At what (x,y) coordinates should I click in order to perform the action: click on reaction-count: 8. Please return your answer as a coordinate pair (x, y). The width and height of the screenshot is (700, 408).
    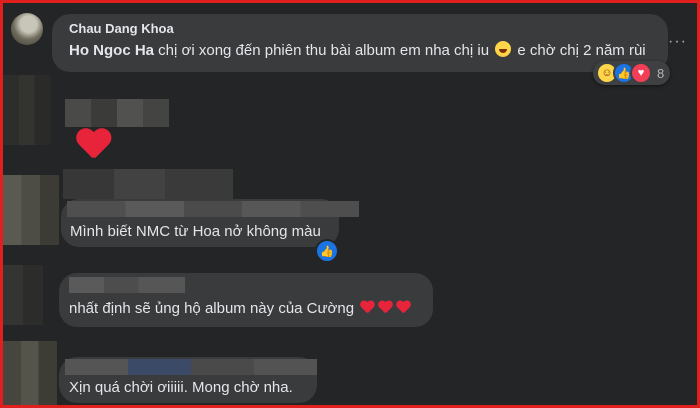
    Looking at the image, I should click on (661, 73).